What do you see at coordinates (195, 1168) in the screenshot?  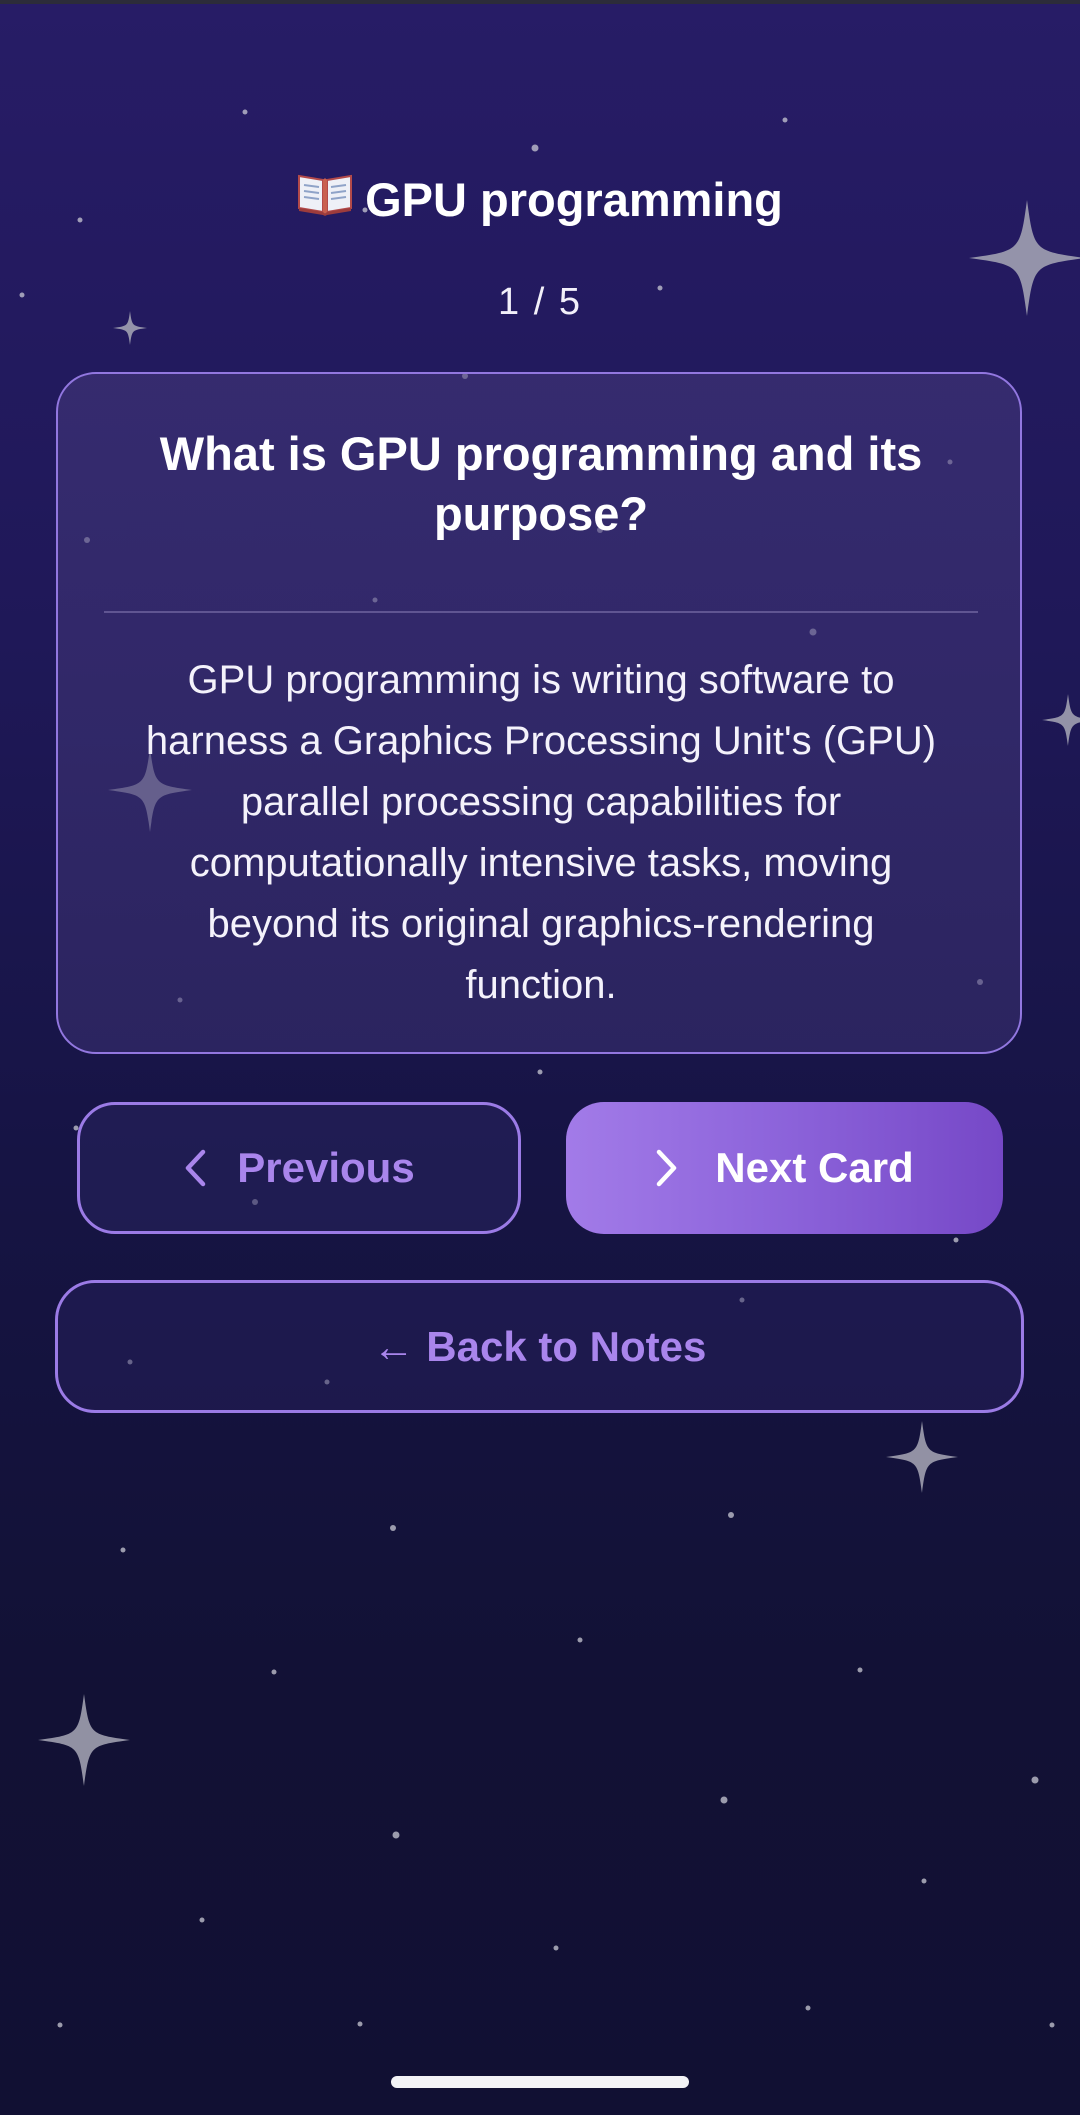 I see `chevron-left-icon` at bounding box center [195, 1168].